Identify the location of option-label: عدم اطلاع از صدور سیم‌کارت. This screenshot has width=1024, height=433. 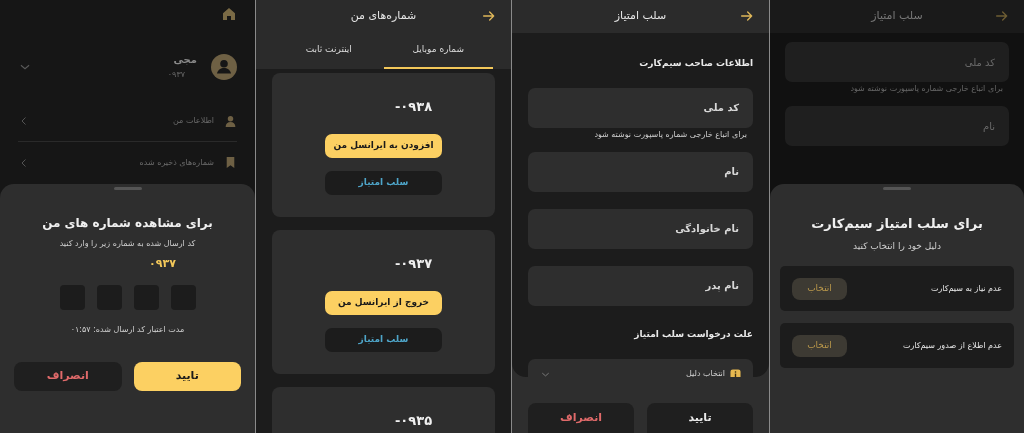
(952, 345).